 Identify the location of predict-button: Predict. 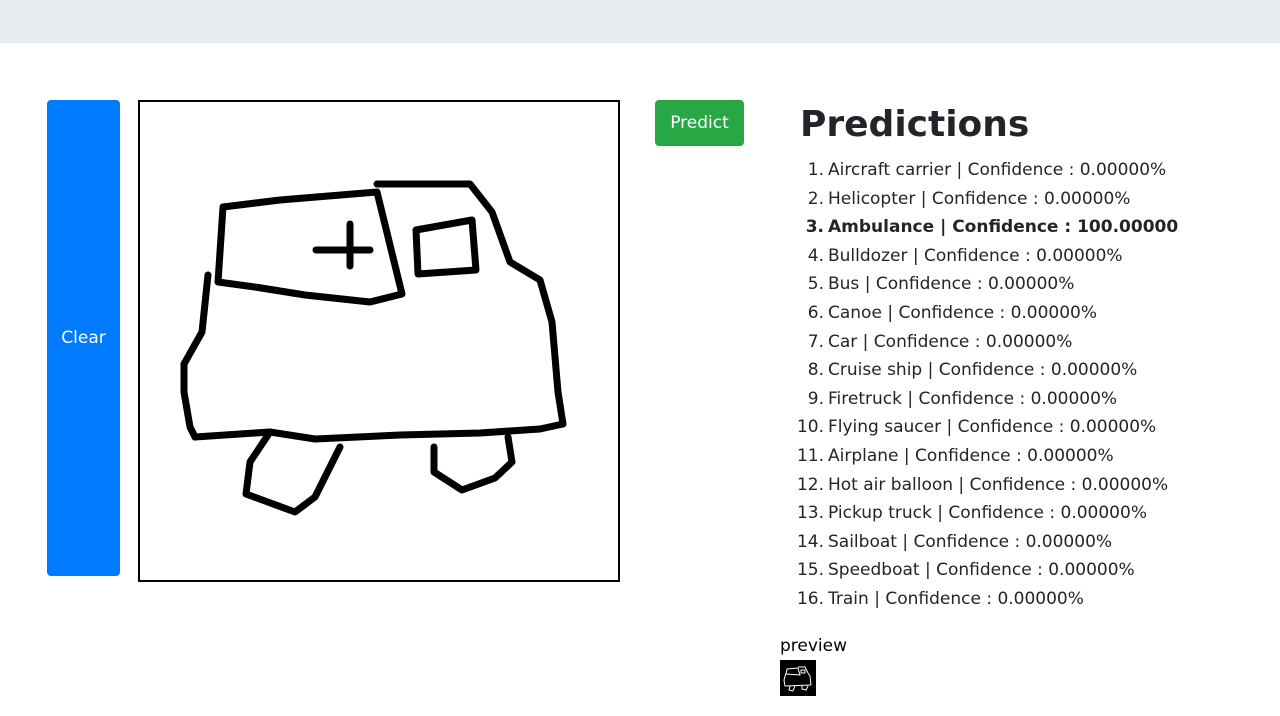
(699, 123).